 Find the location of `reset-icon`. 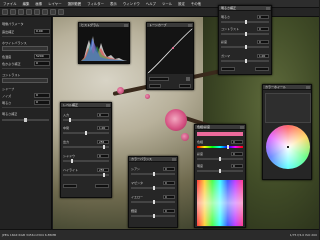

reset-icon is located at coordinates (188, 78).